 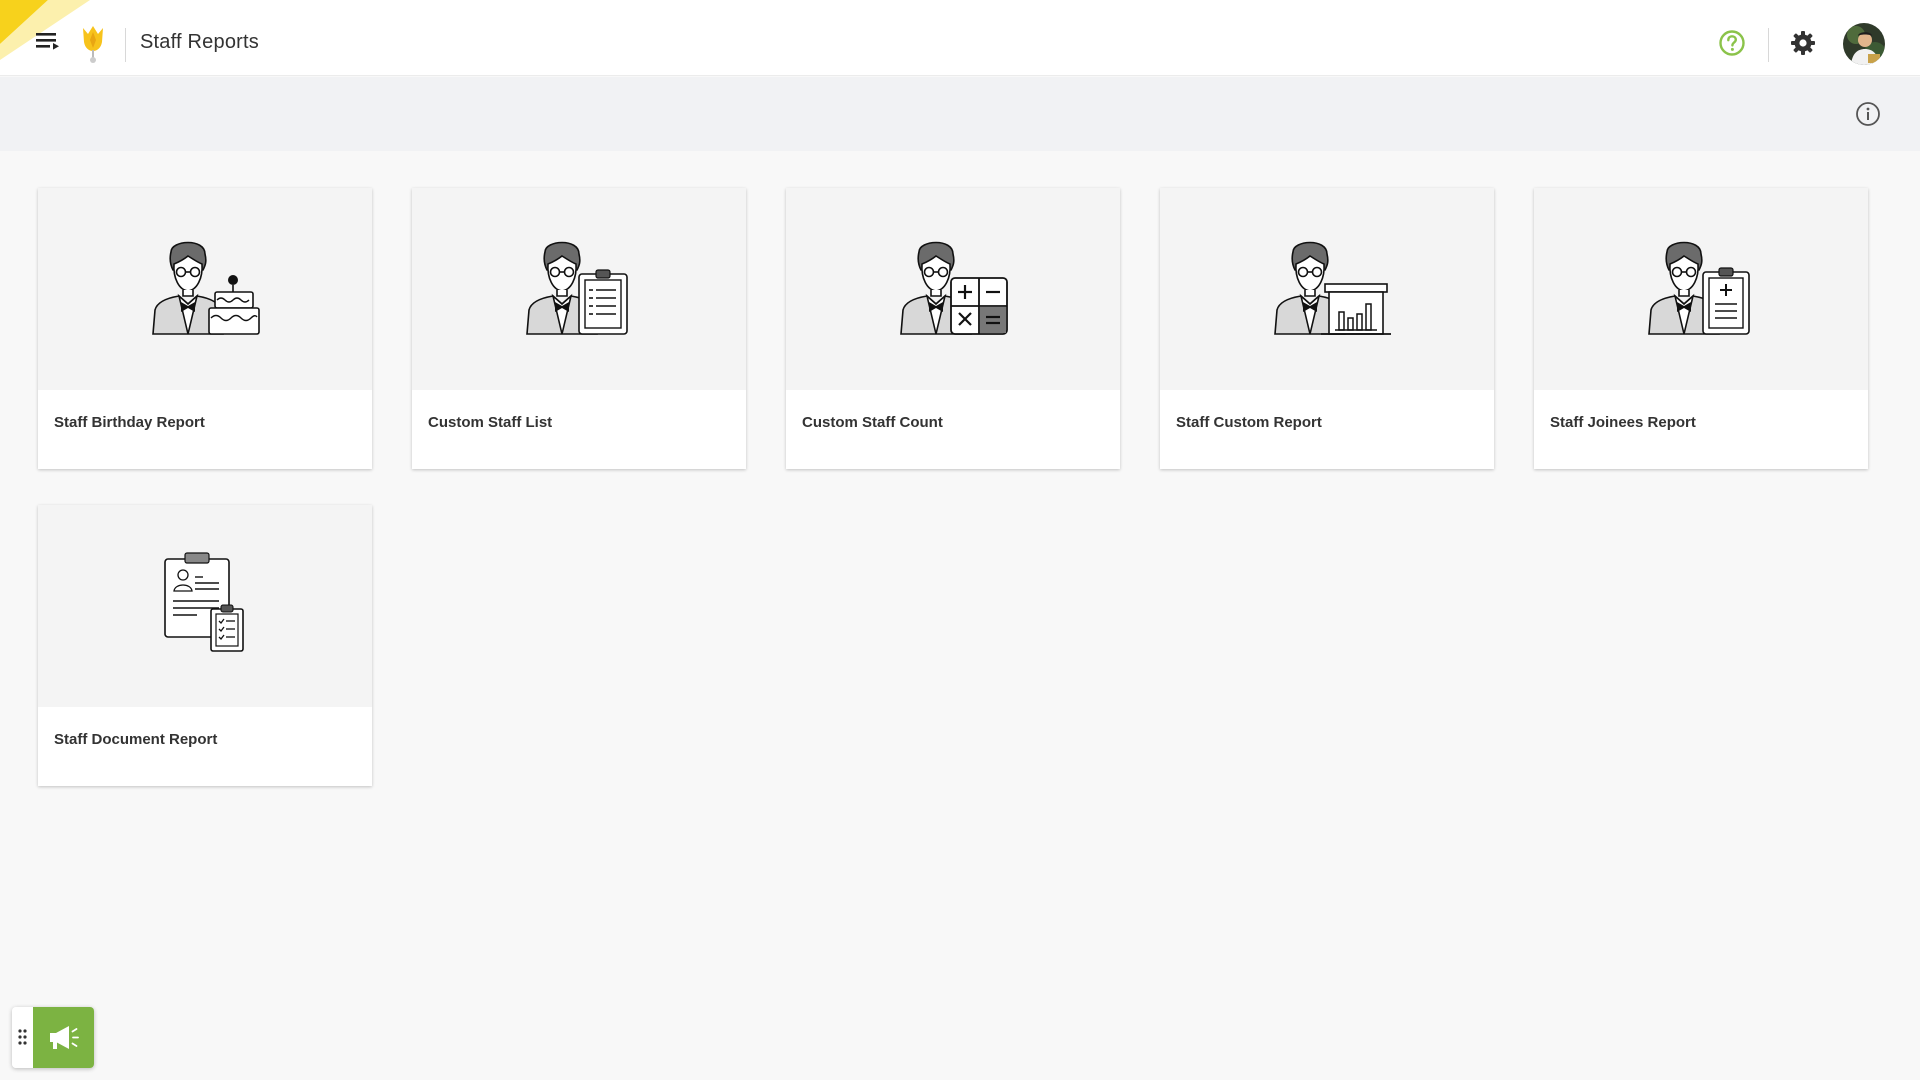 What do you see at coordinates (872, 422) in the screenshot?
I see `card-title: Custom Staff Count` at bounding box center [872, 422].